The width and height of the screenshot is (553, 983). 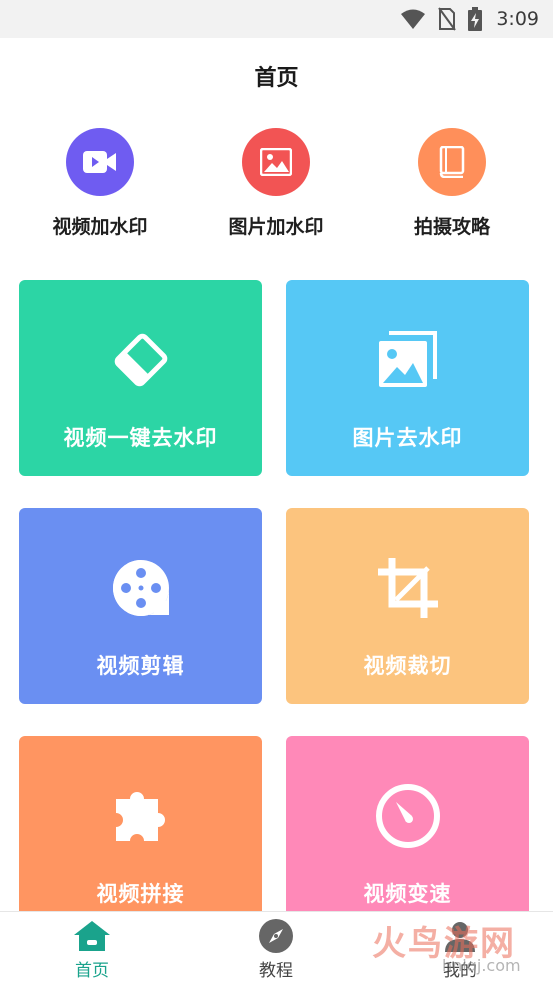 What do you see at coordinates (276, 162) in the screenshot?
I see `image-icon` at bounding box center [276, 162].